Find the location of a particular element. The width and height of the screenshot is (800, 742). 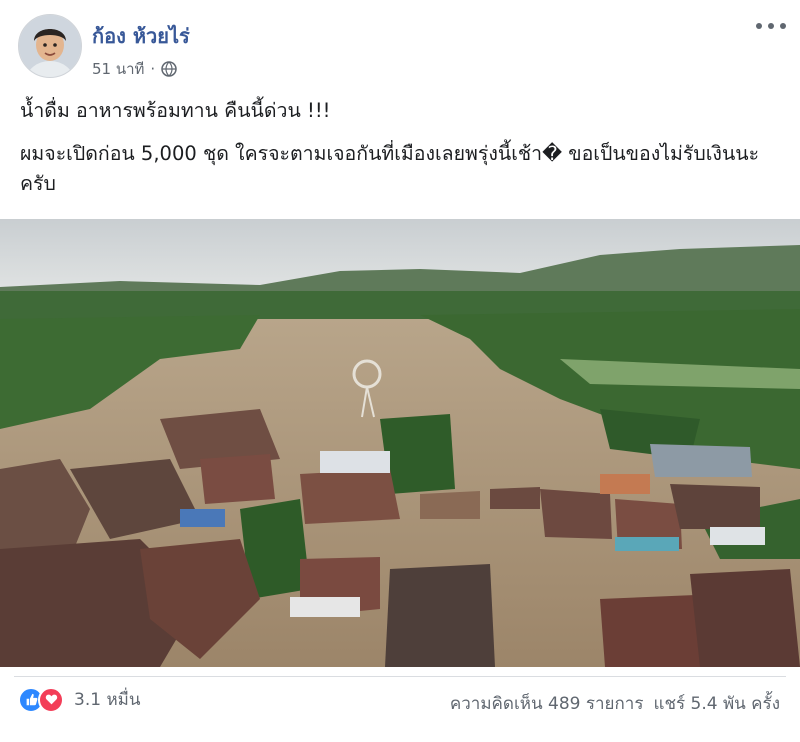

post-meta: 51 นาที · is located at coordinates (134, 69).